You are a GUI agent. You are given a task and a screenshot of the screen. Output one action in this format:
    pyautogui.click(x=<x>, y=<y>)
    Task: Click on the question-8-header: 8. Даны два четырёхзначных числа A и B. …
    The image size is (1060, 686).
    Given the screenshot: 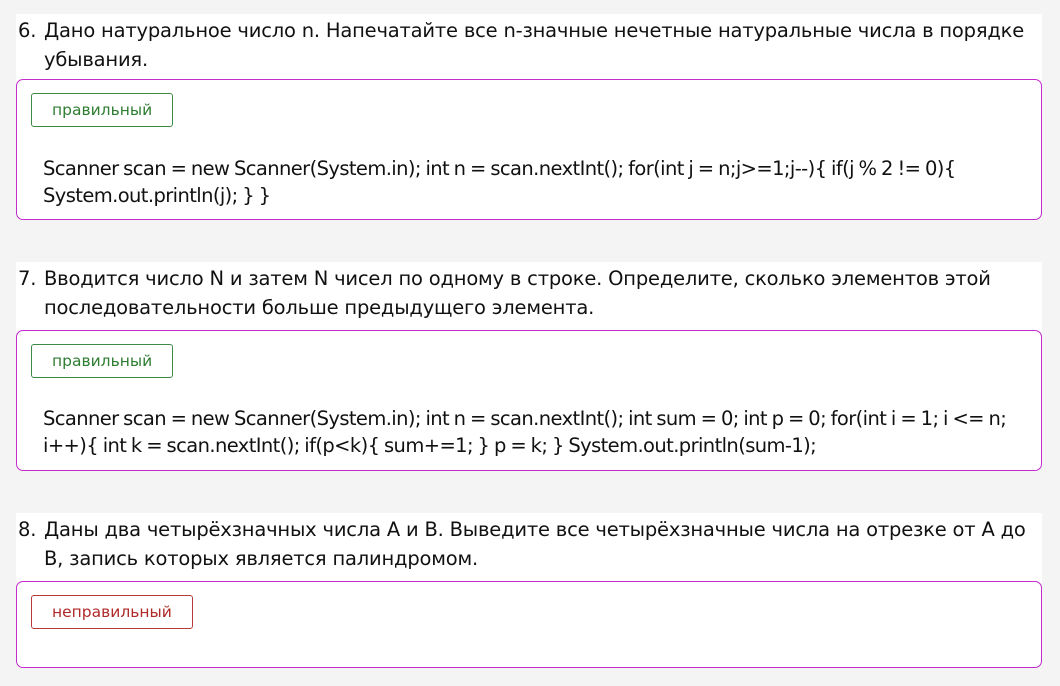 What is the action you would take?
    pyautogui.click(x=529, y=548)
    